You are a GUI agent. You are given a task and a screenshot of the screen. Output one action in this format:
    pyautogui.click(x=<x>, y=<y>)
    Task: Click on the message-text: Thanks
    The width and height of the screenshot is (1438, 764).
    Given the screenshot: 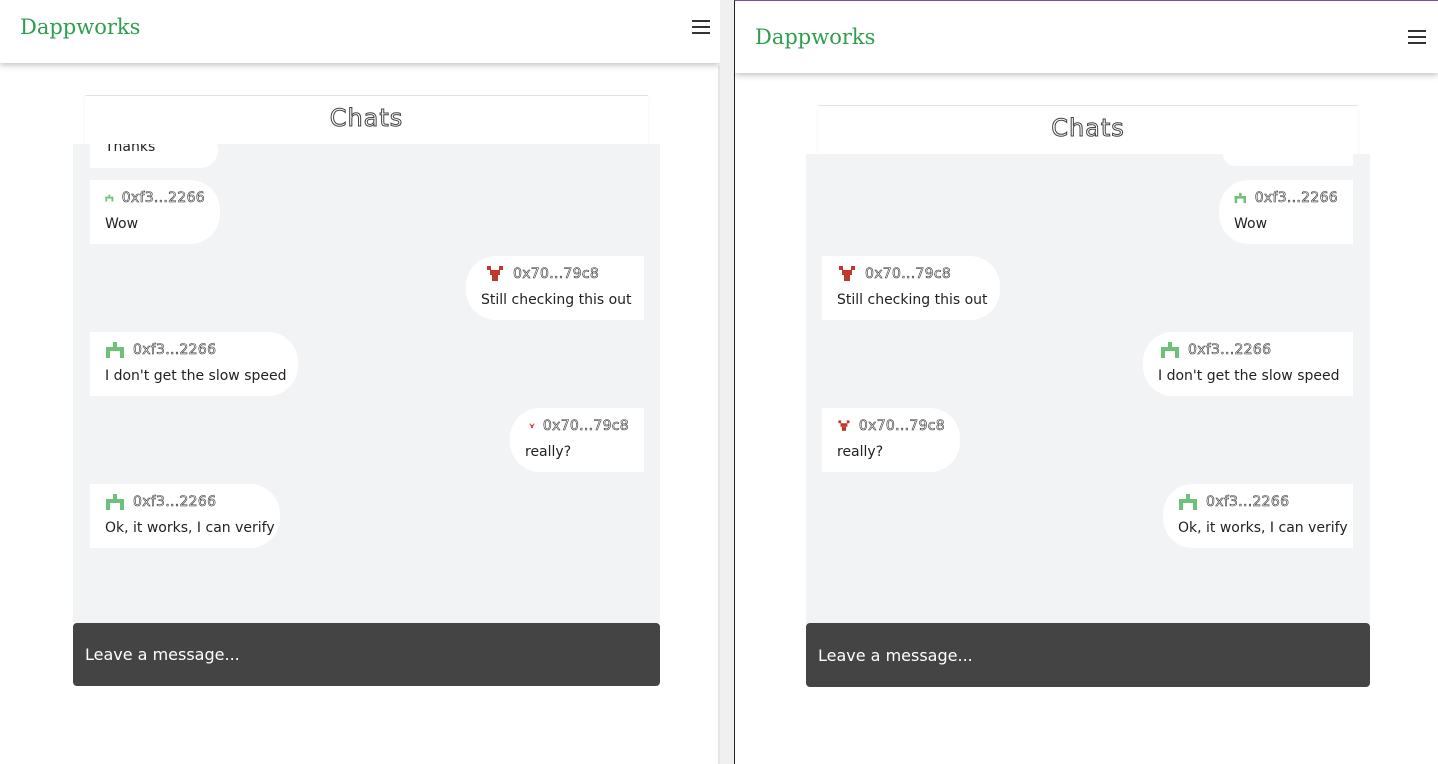 What is the action you would take?
    pyautogui.click(x=130, y=149)
    